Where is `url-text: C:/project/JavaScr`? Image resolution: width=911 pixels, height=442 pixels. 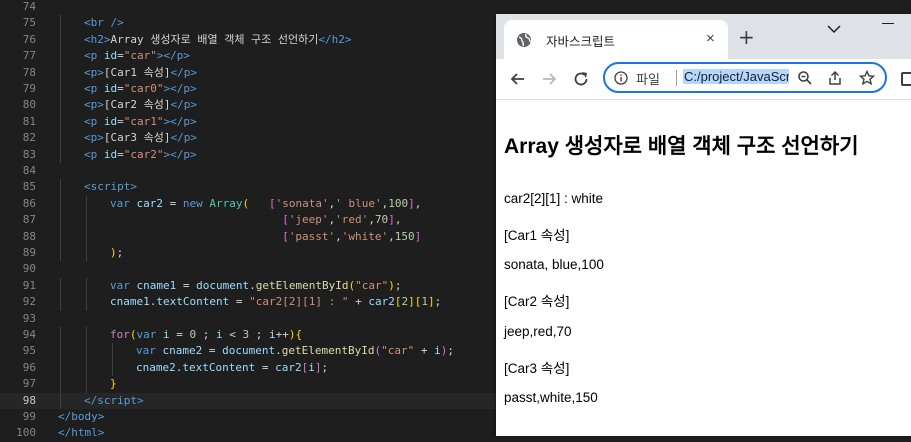 url-text: C:/project/JavaScr is located at coordinates (736, 76).